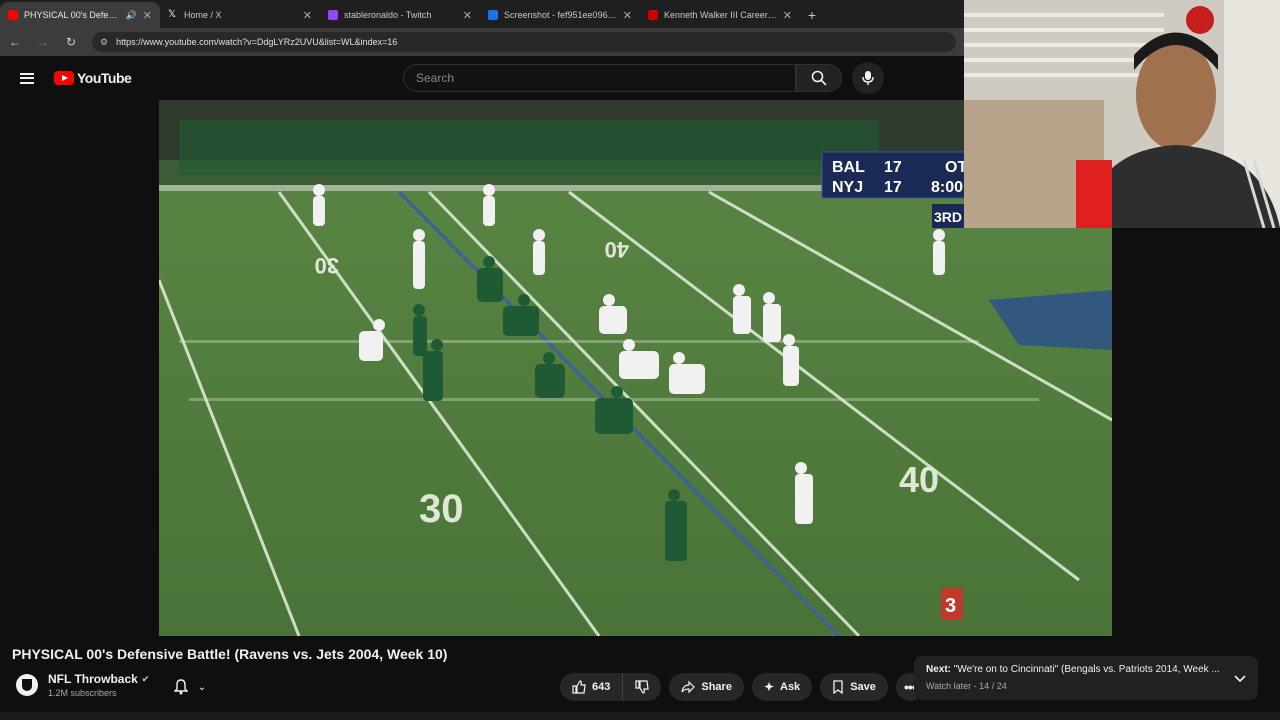 Image resolution: width=1280 pixels, height=720 pixels. I want to click on screenshot-icon, so click(493, 15).